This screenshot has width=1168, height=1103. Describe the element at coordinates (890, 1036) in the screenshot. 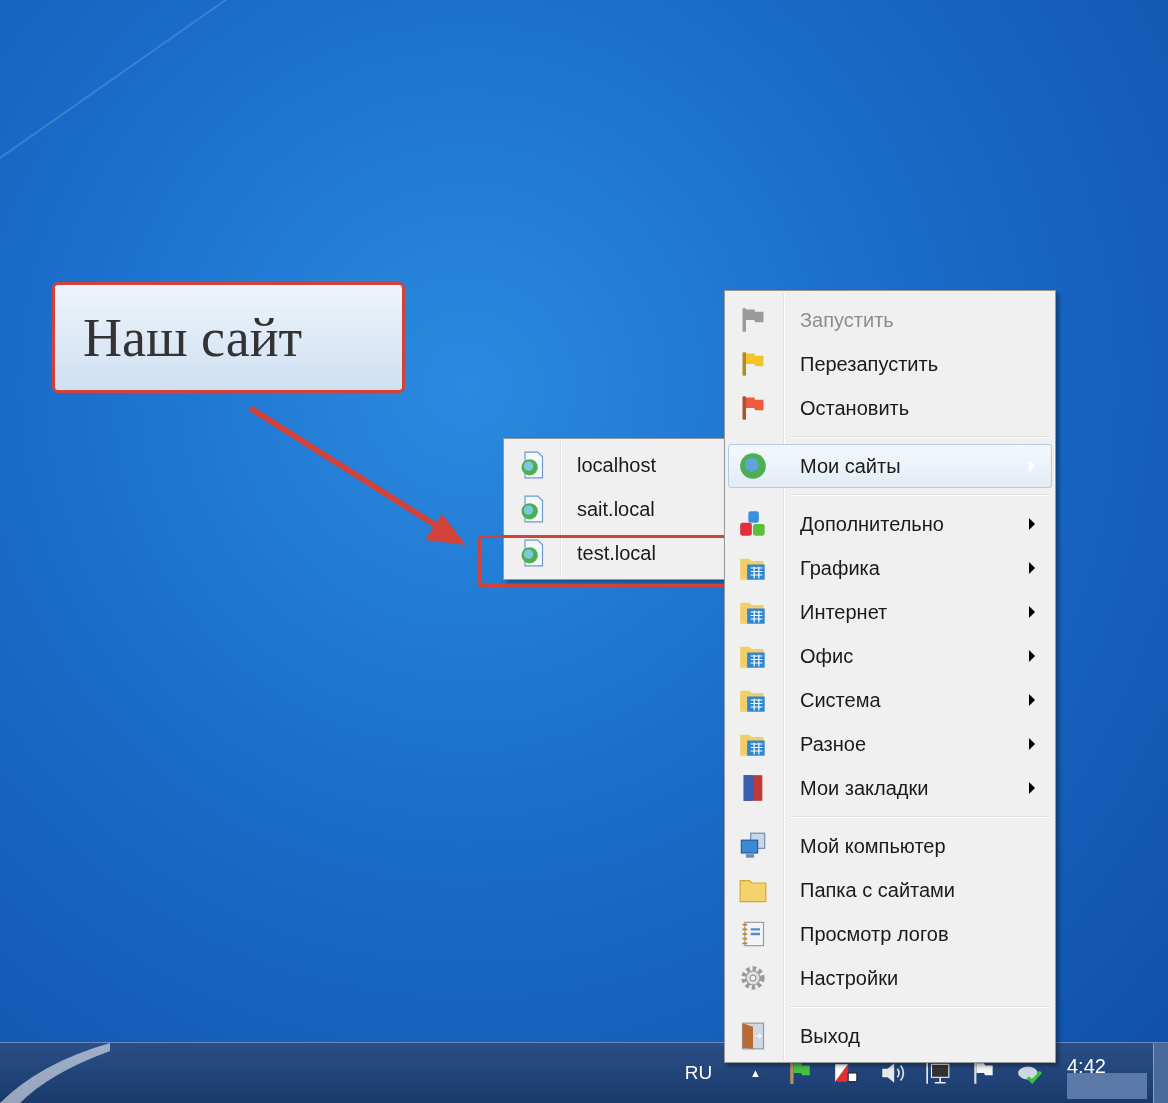

I see `menu-item: Выход` at that location.